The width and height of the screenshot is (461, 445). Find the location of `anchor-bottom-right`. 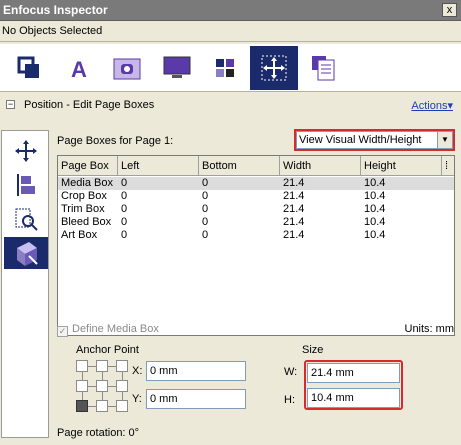

anchor-bottom-right is located at coordinates (122, 406).